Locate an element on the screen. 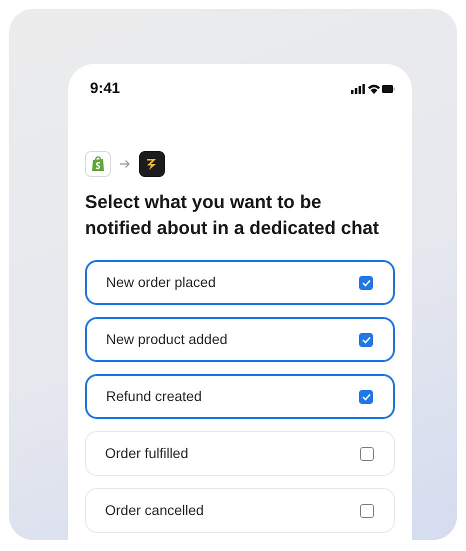 This screenshot has height=551, width=466. heading: Select what you want to be notified about in a dedicated chat is located at coordinates (232, 215).